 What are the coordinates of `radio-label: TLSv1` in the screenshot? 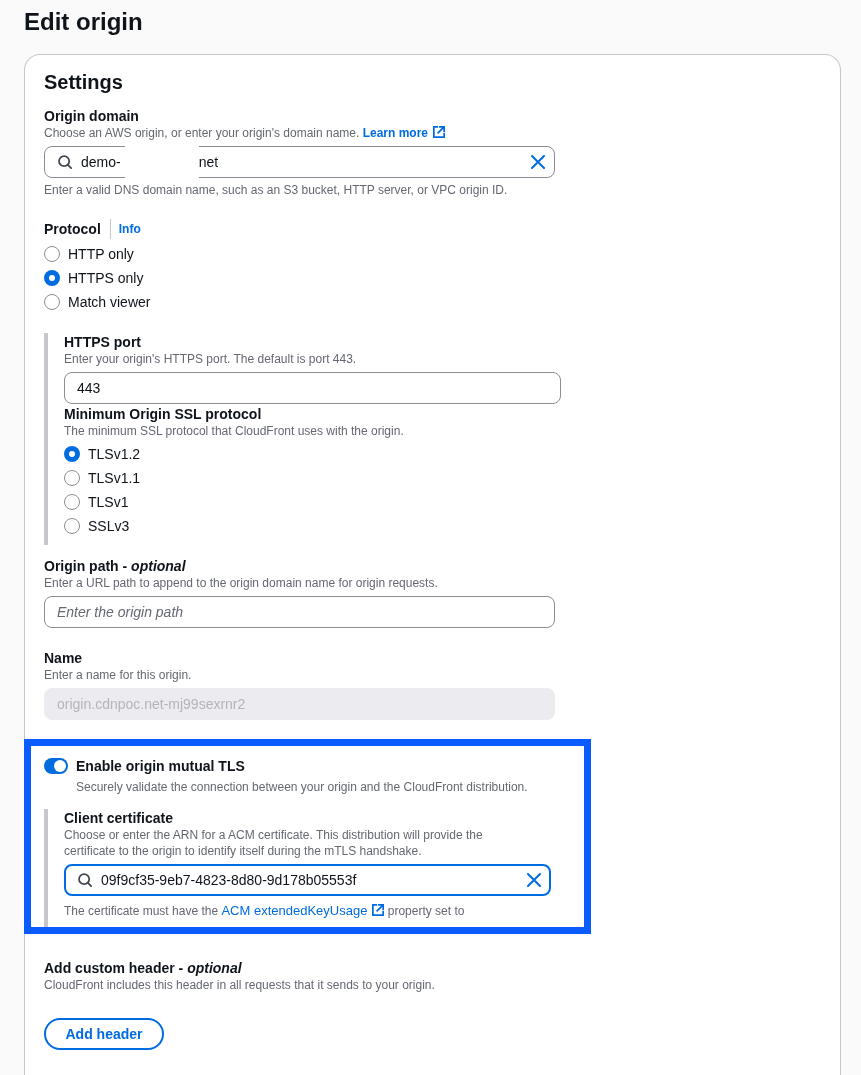 It's located at (108, 502).